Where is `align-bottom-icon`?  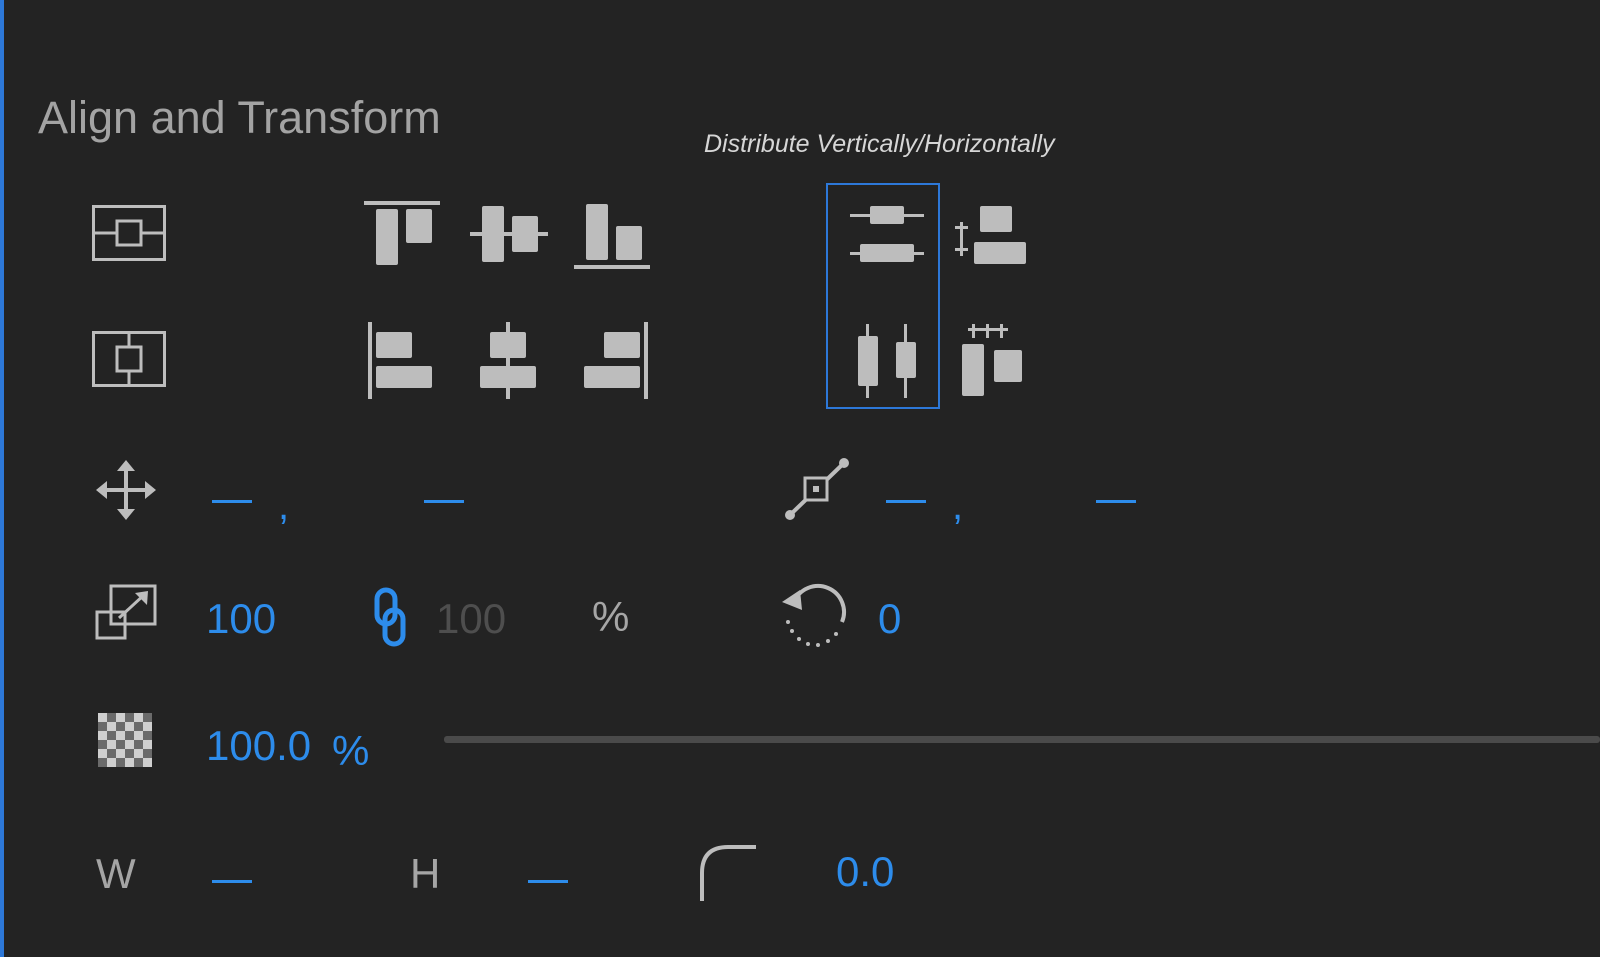 align-bottom-icon is located at coordinates (613, 238).